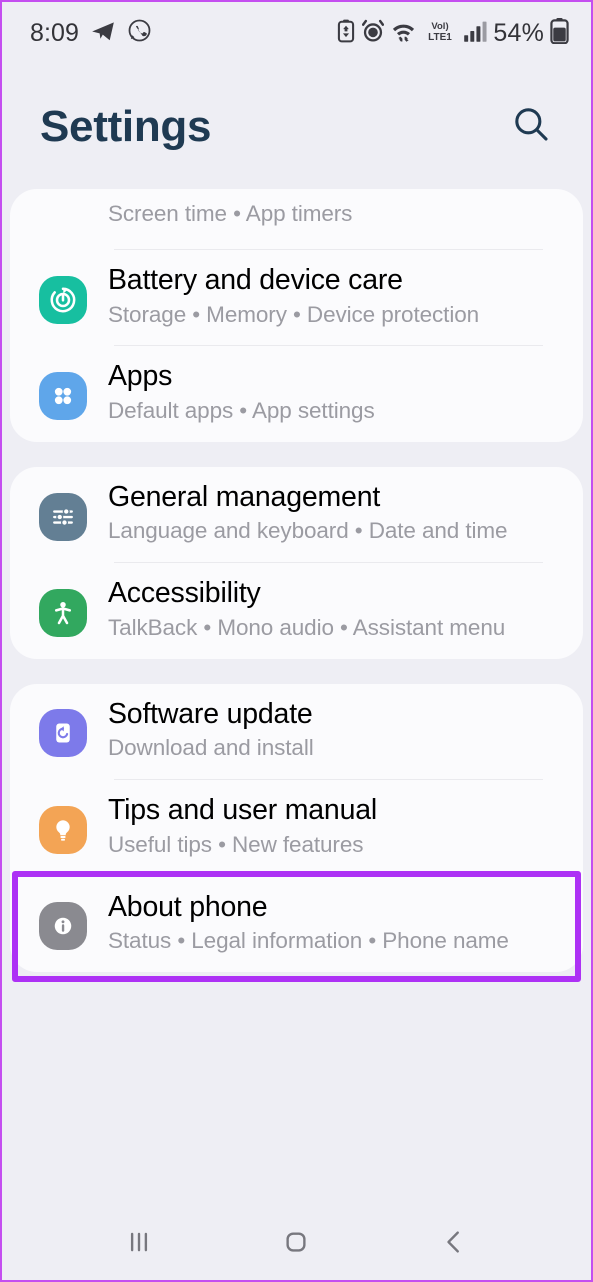 The image size is (593, 1282). I want to click on svg-text: Vol), so click(440, 26).